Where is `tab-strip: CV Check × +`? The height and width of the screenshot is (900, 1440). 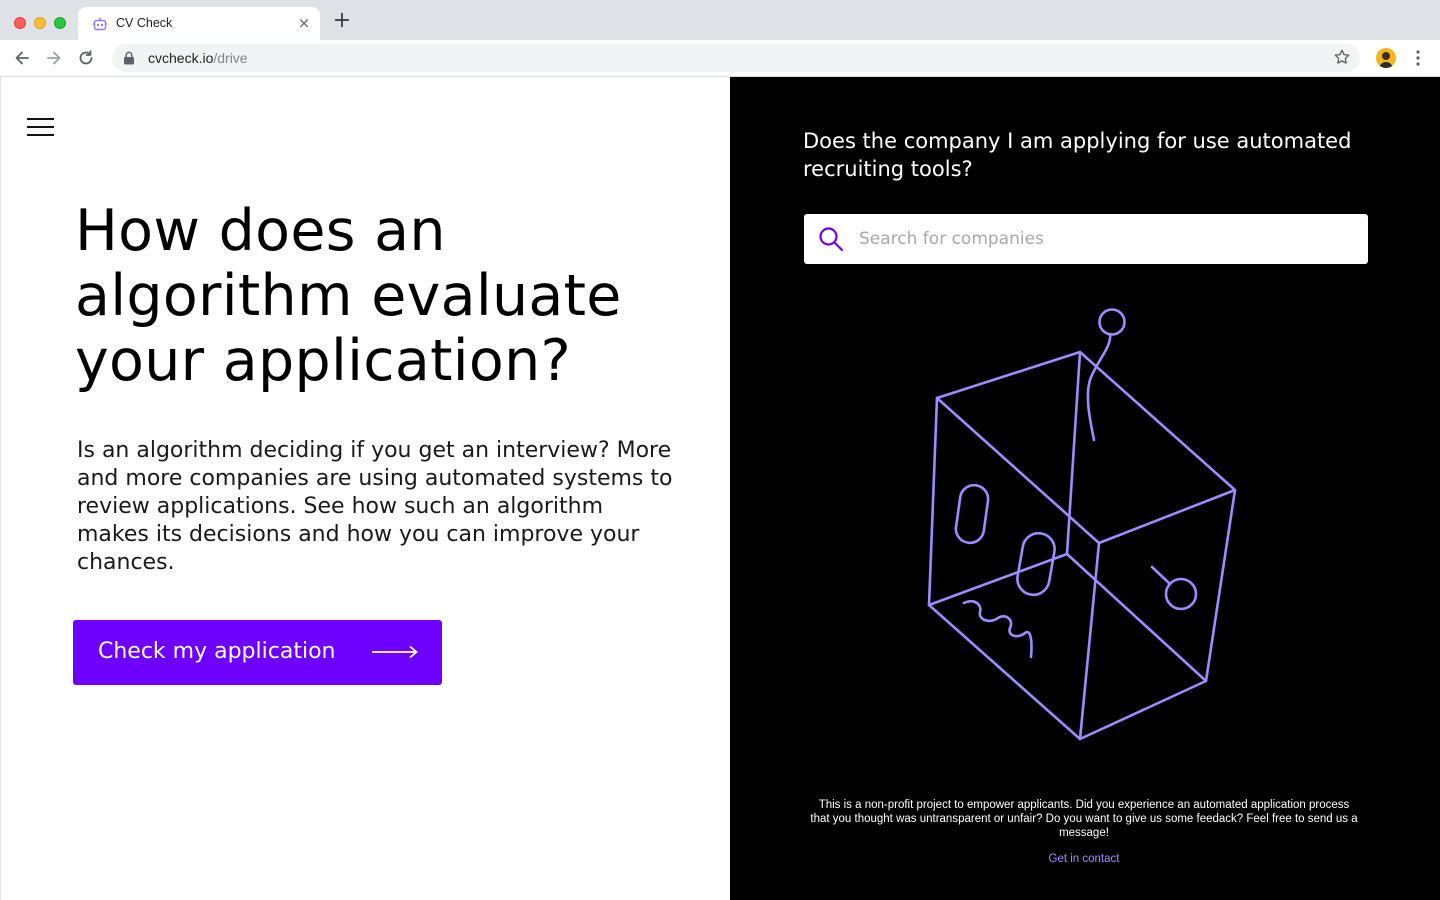
tab-strip: CV Check × + is located at coordinates (720, 20).